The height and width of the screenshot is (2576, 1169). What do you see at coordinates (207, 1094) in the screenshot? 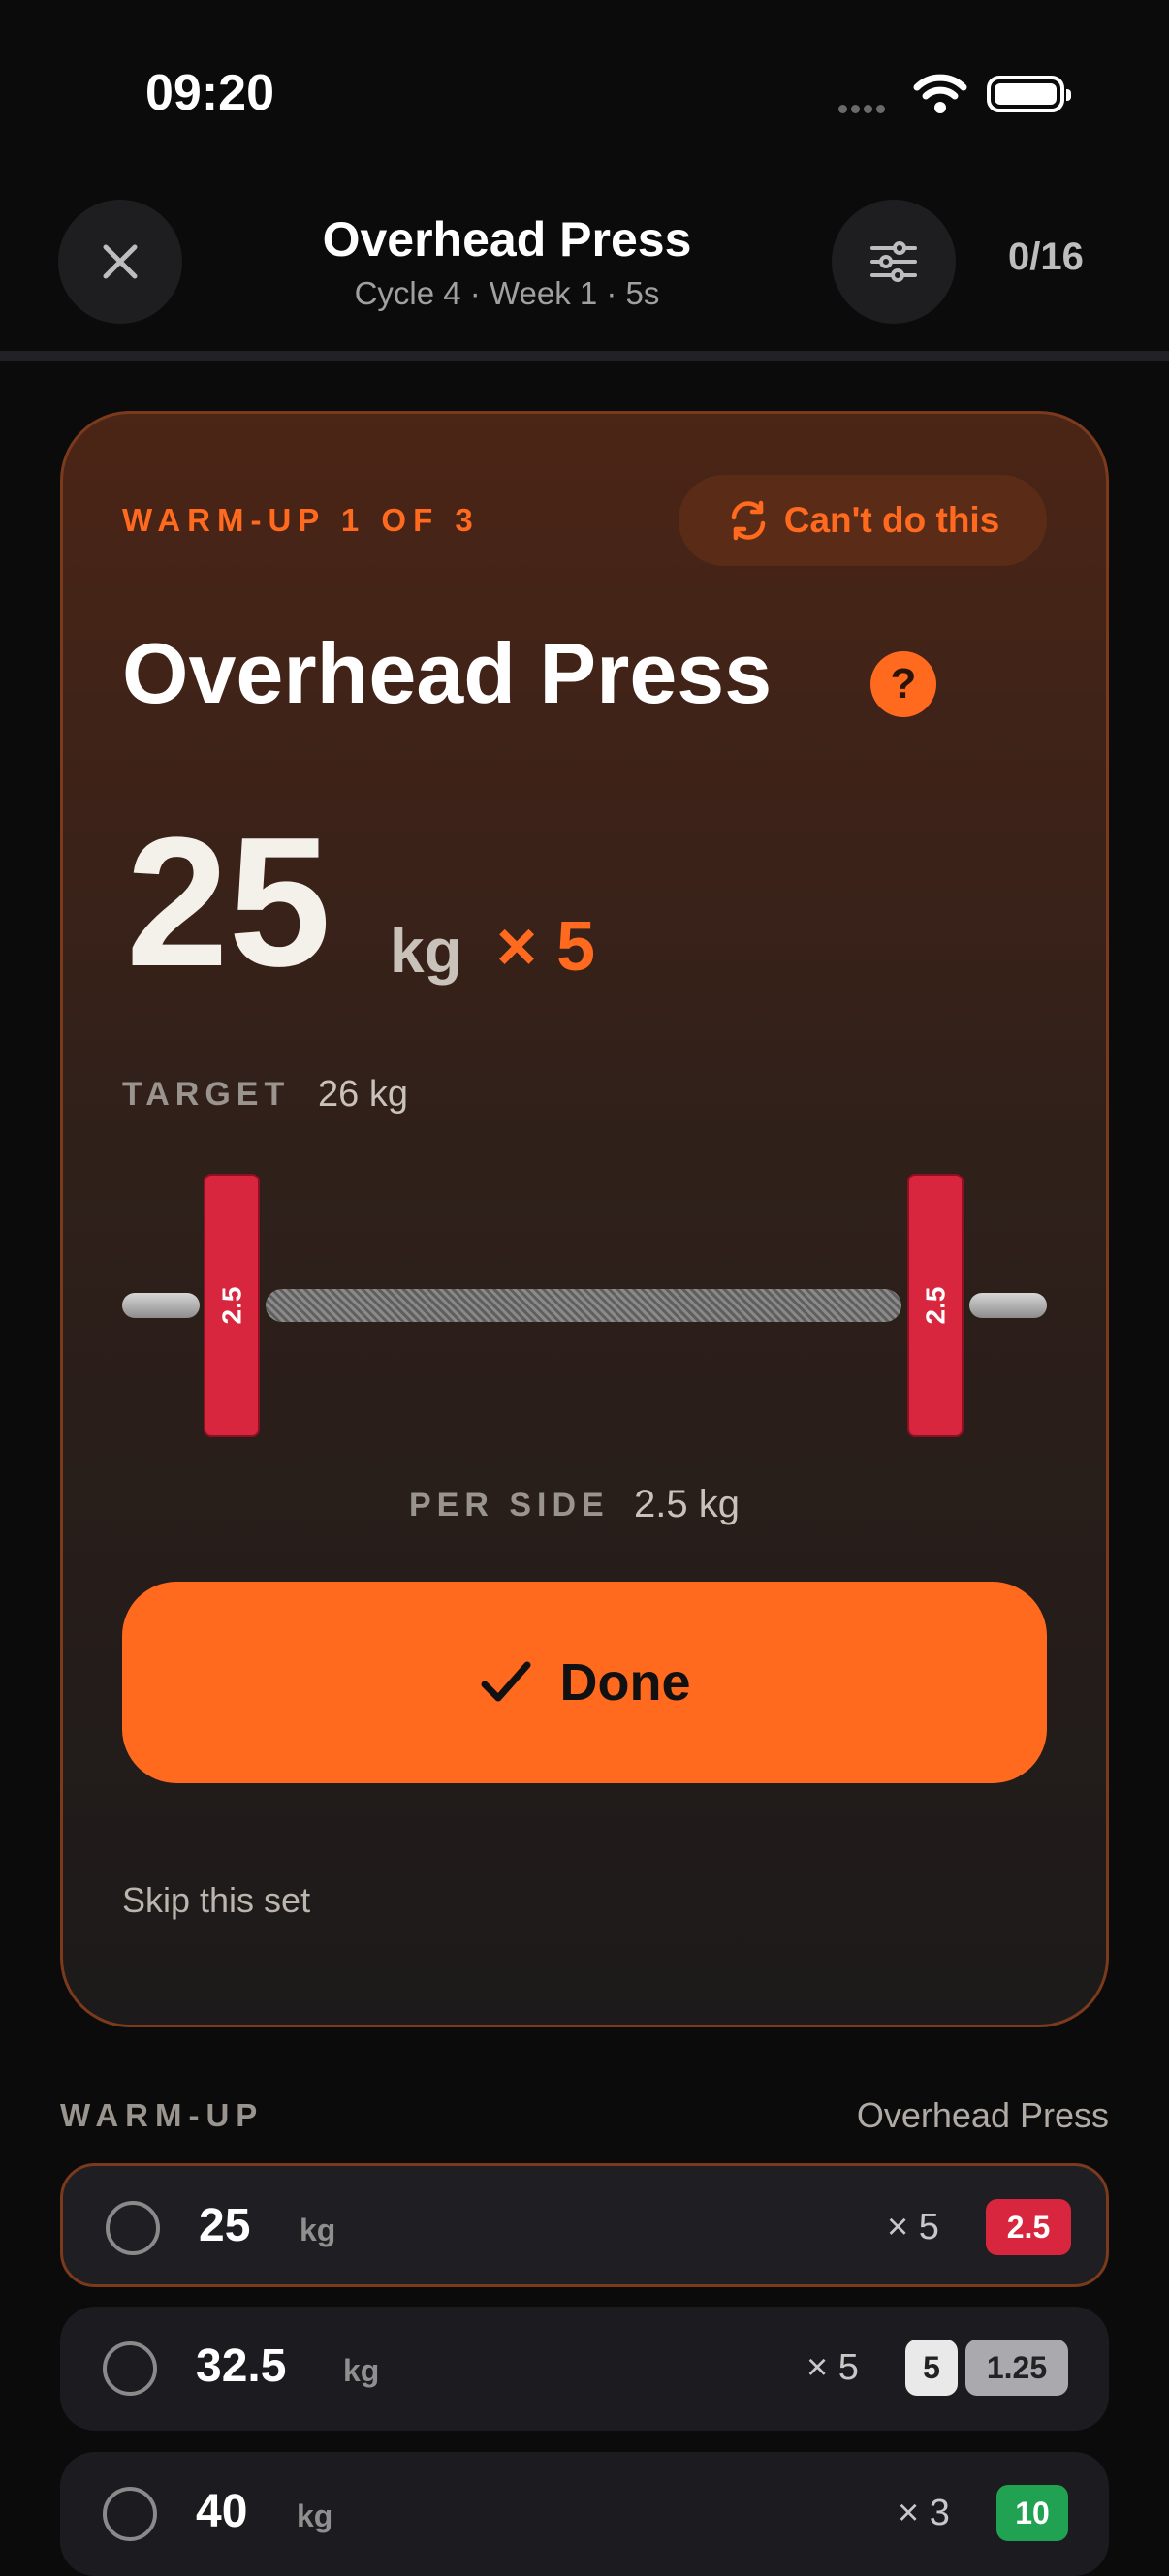
I see `target-label: TARGET` at bounding box center [207, 1094].